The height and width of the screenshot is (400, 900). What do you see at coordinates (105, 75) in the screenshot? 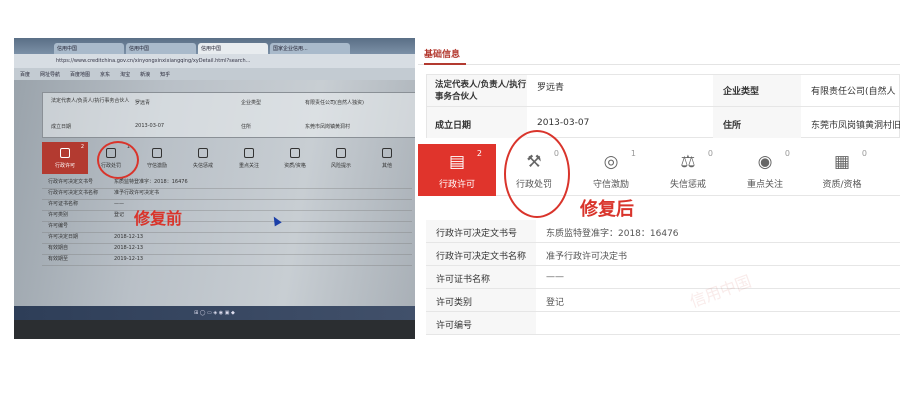
I see `bookmark-item: 京东` at bounding box center [105, 75].